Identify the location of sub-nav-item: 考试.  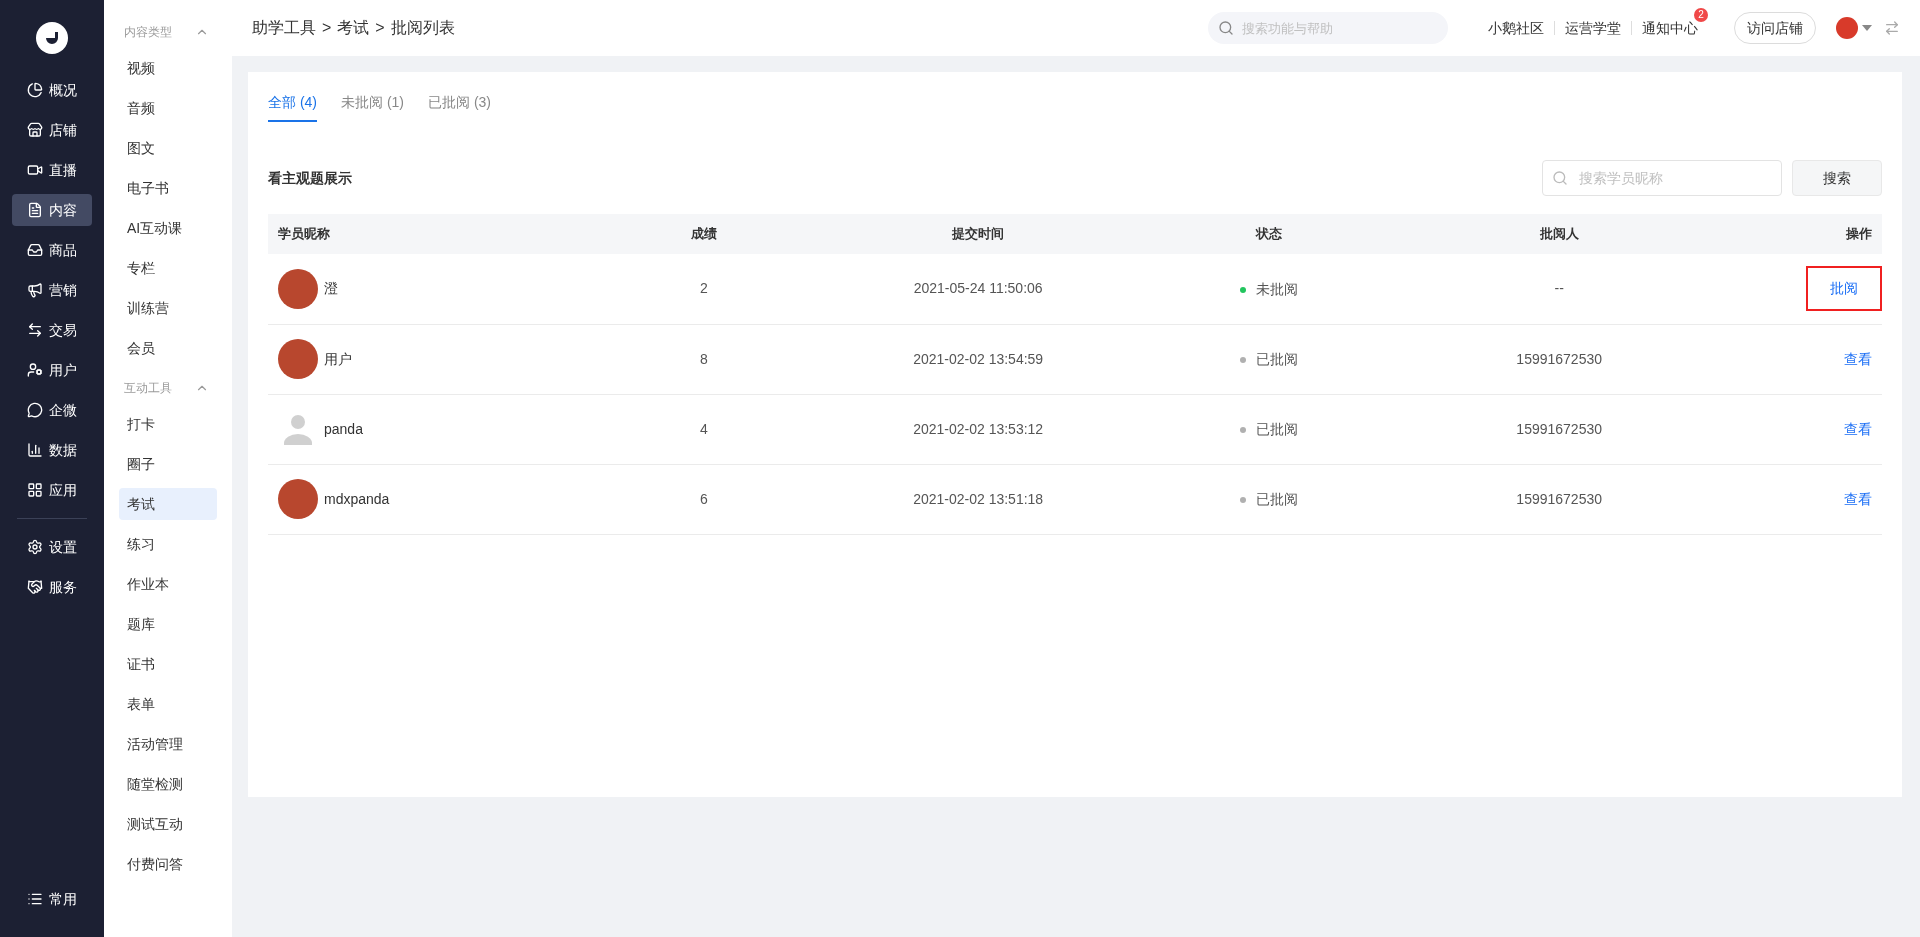
(168, 504).